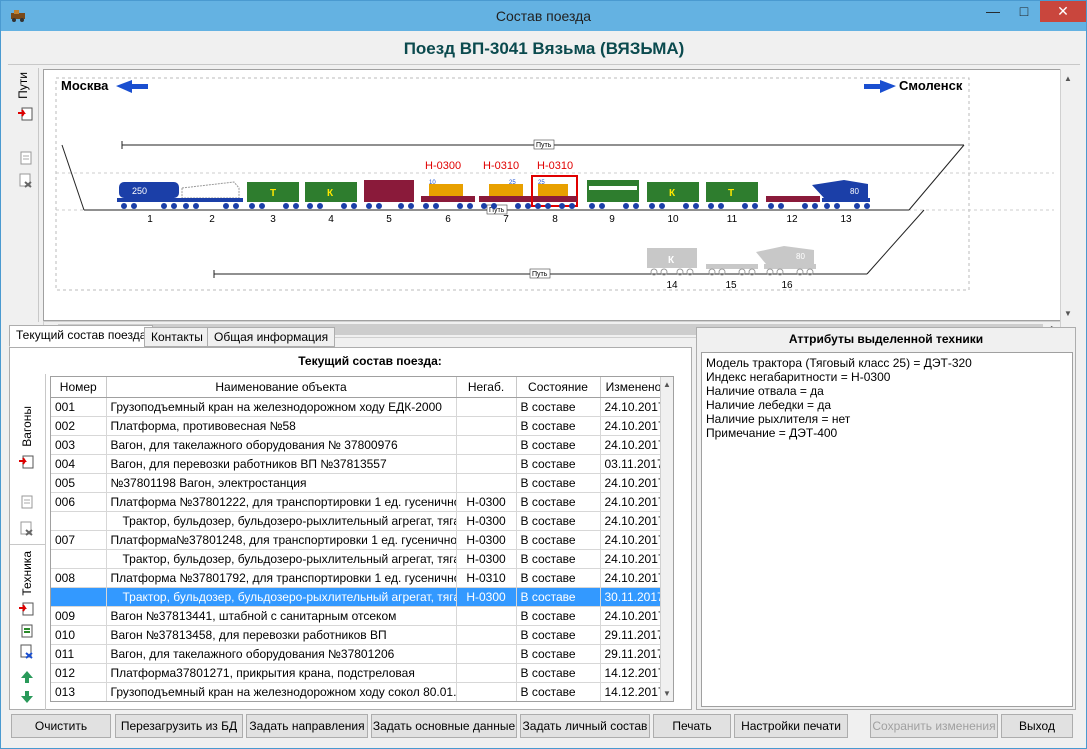  I want to click on print-button: Печать, so click(692, 726).